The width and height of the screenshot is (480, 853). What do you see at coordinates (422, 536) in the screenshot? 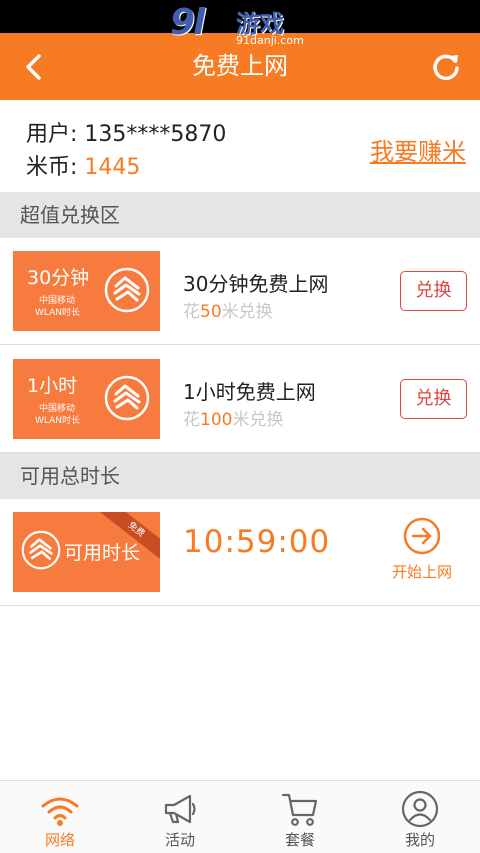
I see `arrow-right-circle-icon` at bounding box center [422, 536].